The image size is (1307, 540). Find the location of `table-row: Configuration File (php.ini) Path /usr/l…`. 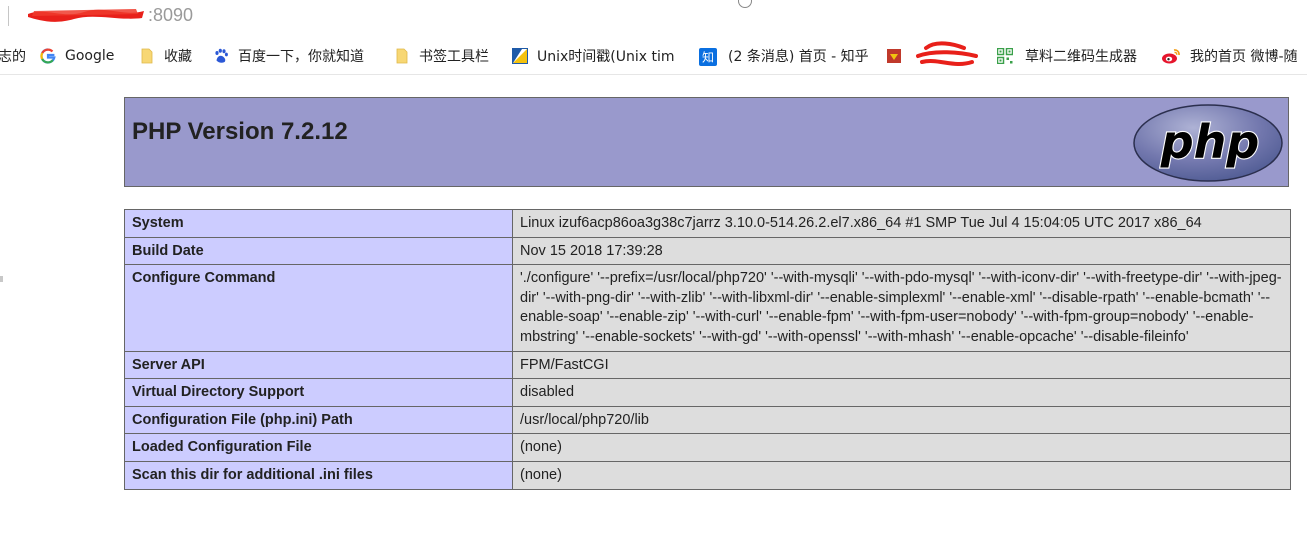

table-row: Configuration File (php.ini) Path /usr/l… is located at coordinates (707, 420).